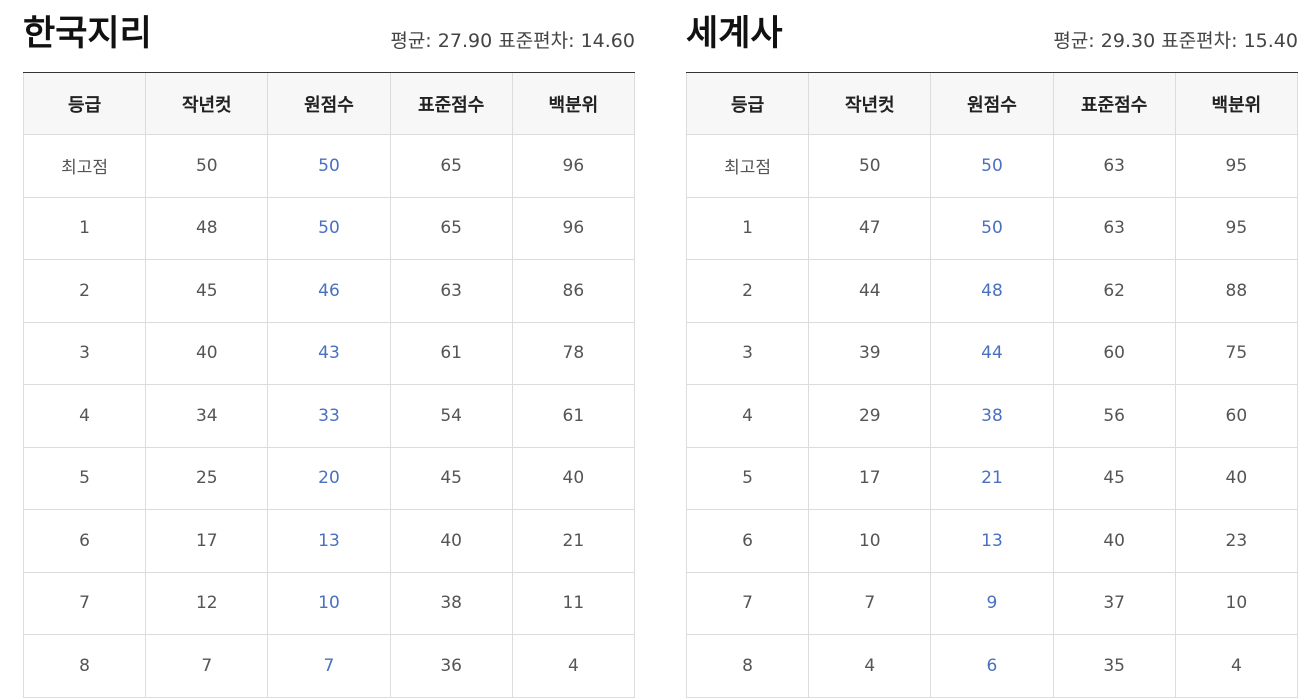  I want to click on raw-score-cell: 6, so click(992, 666).